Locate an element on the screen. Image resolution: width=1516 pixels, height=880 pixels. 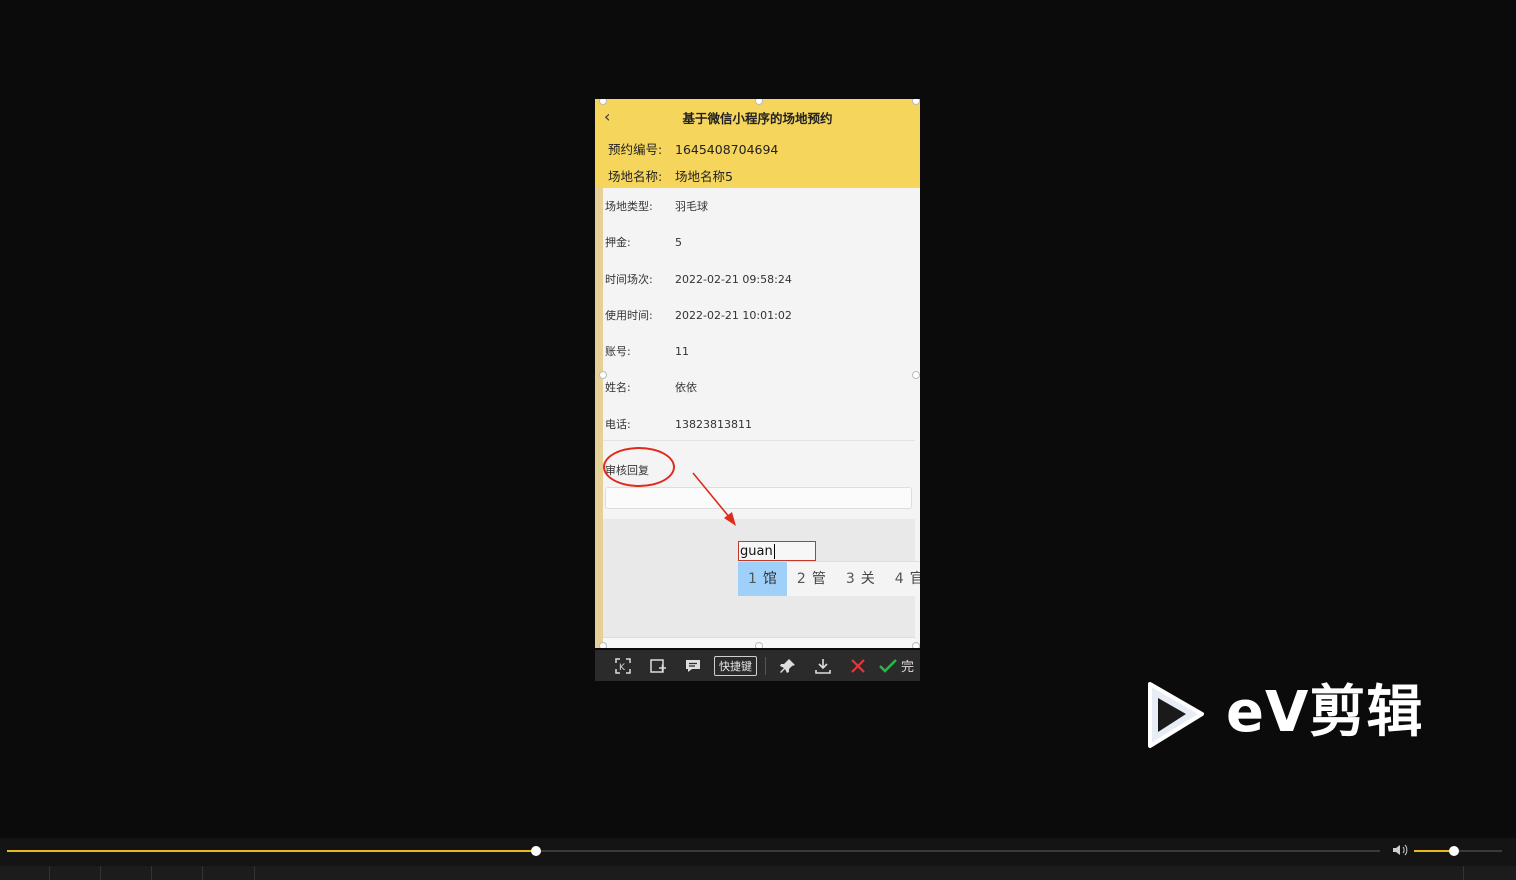
svg-text: K is located at coordinates (622, 668).